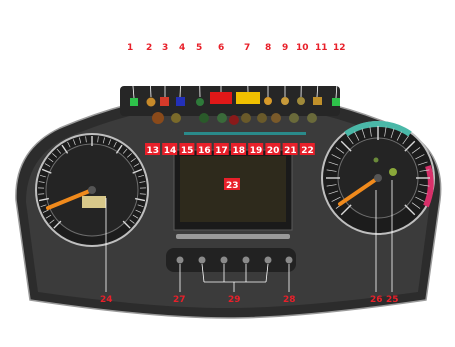  Describe the element at coordinates (321, 48) in the screenshot. I see `callout-11: 11` at that location.